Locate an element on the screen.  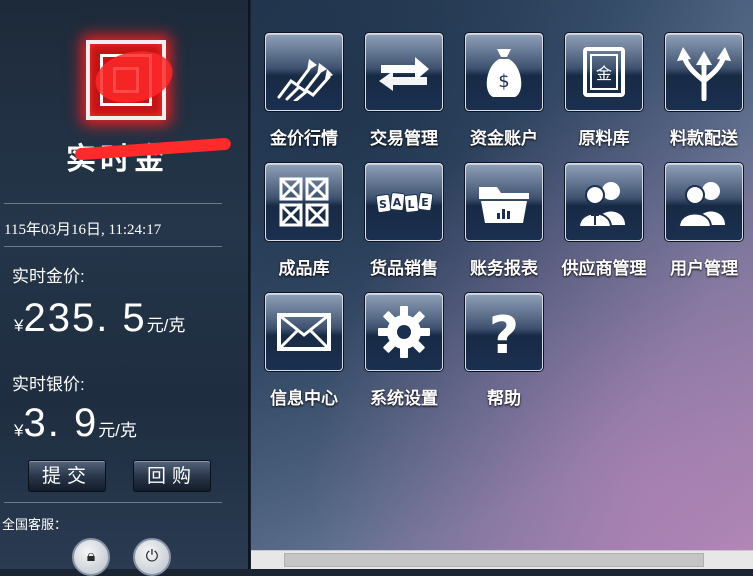
gold-price-unit: 元/克 is located at coordinates (166, 325).